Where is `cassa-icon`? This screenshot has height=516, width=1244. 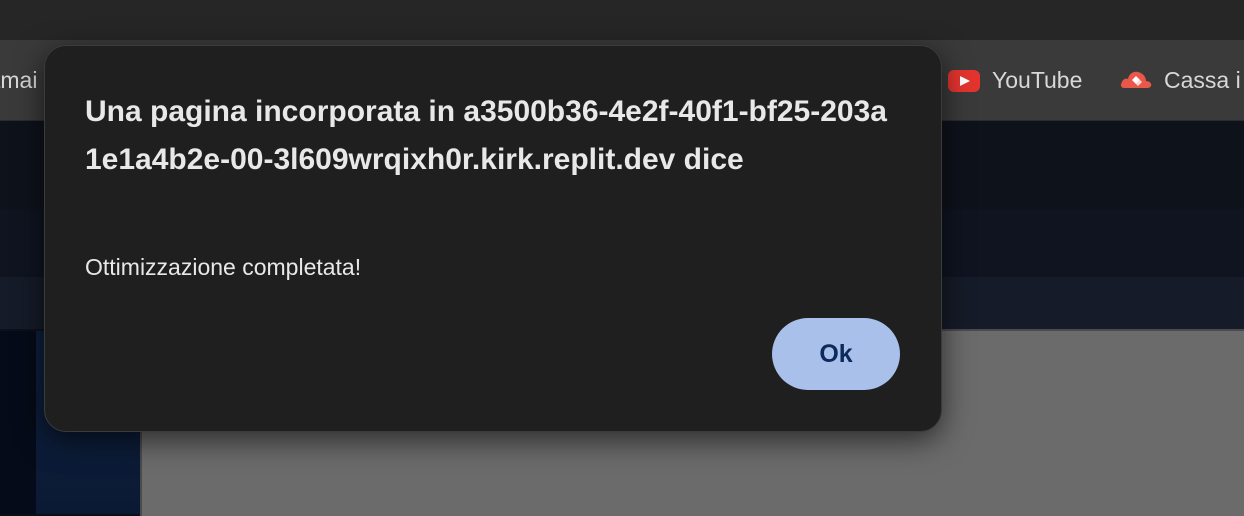 cassa-icon is located at coordinates (1136, 79).